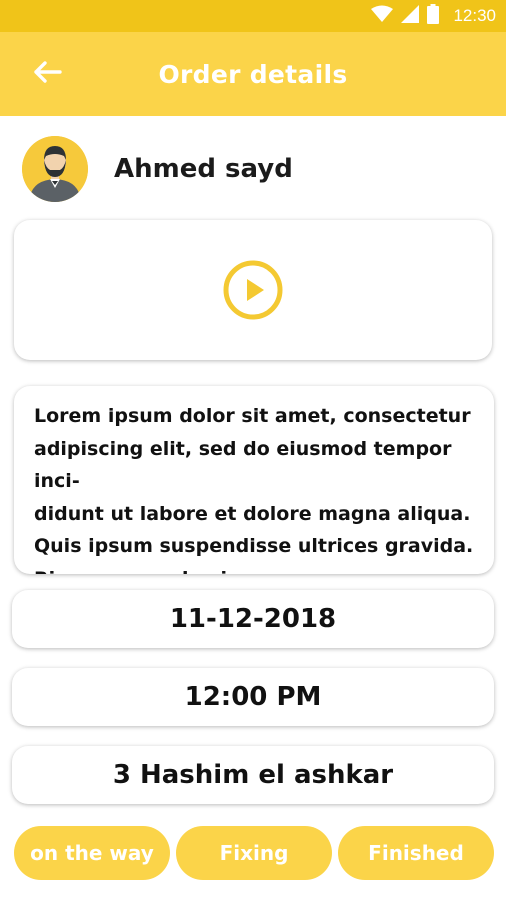 This screenshot has height=900, width=506. I want to click on battery-icon, so click(433, 16).